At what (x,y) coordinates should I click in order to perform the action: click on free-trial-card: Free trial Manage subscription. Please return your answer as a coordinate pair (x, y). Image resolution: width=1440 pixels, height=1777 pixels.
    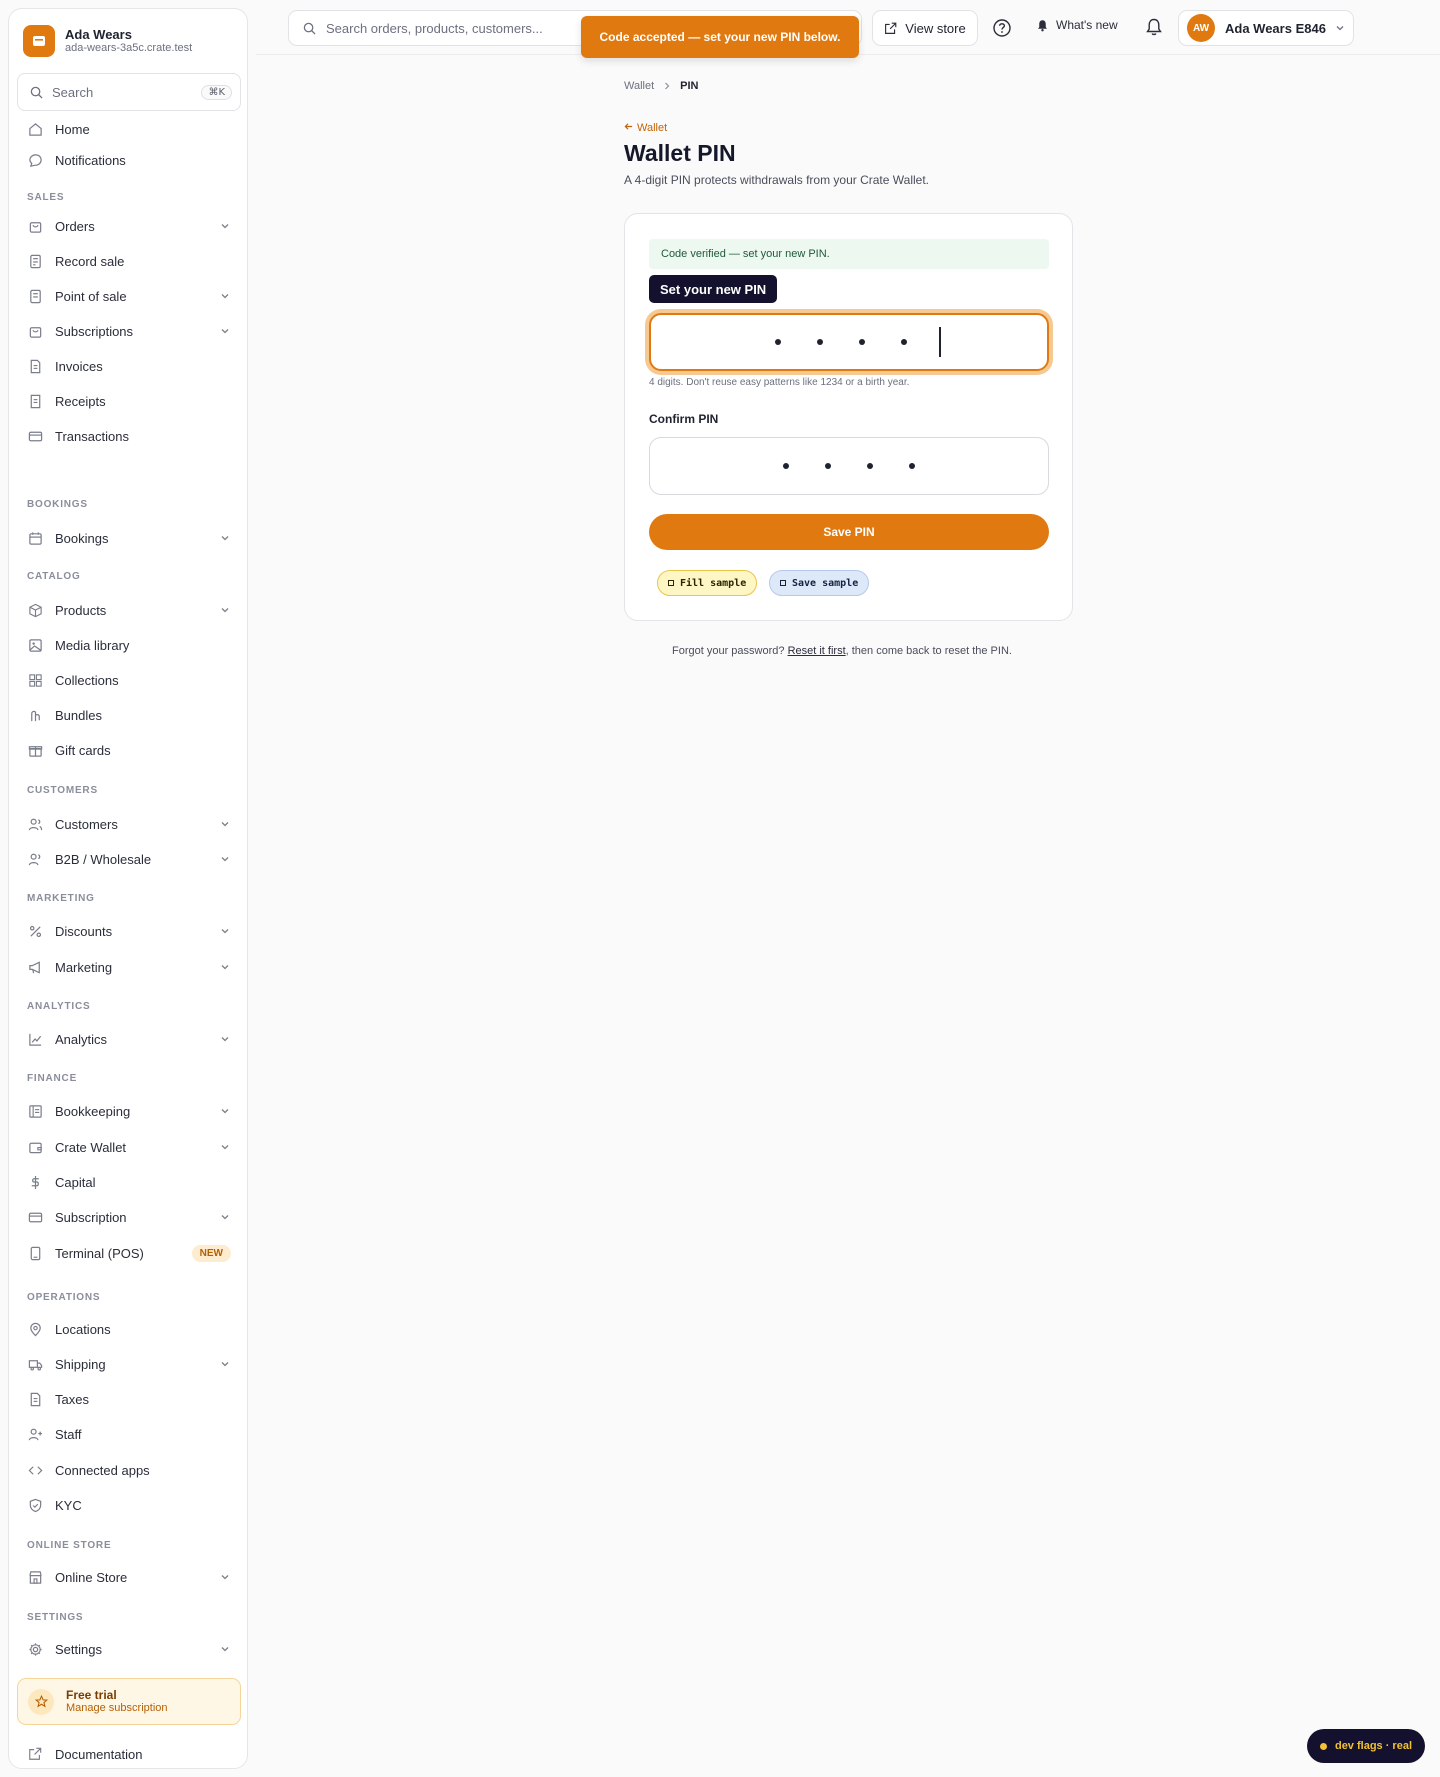
    Looking at the image, I should click on (129, 1701).